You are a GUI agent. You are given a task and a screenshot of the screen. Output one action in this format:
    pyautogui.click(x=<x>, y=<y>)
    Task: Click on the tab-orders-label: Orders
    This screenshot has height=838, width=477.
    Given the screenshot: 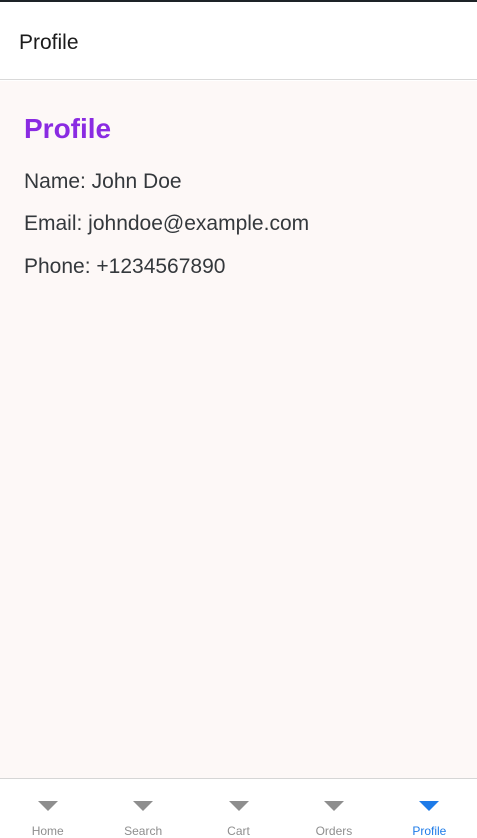 What is the action you would take?
    pyautogui.click(x=334, y=831)
    